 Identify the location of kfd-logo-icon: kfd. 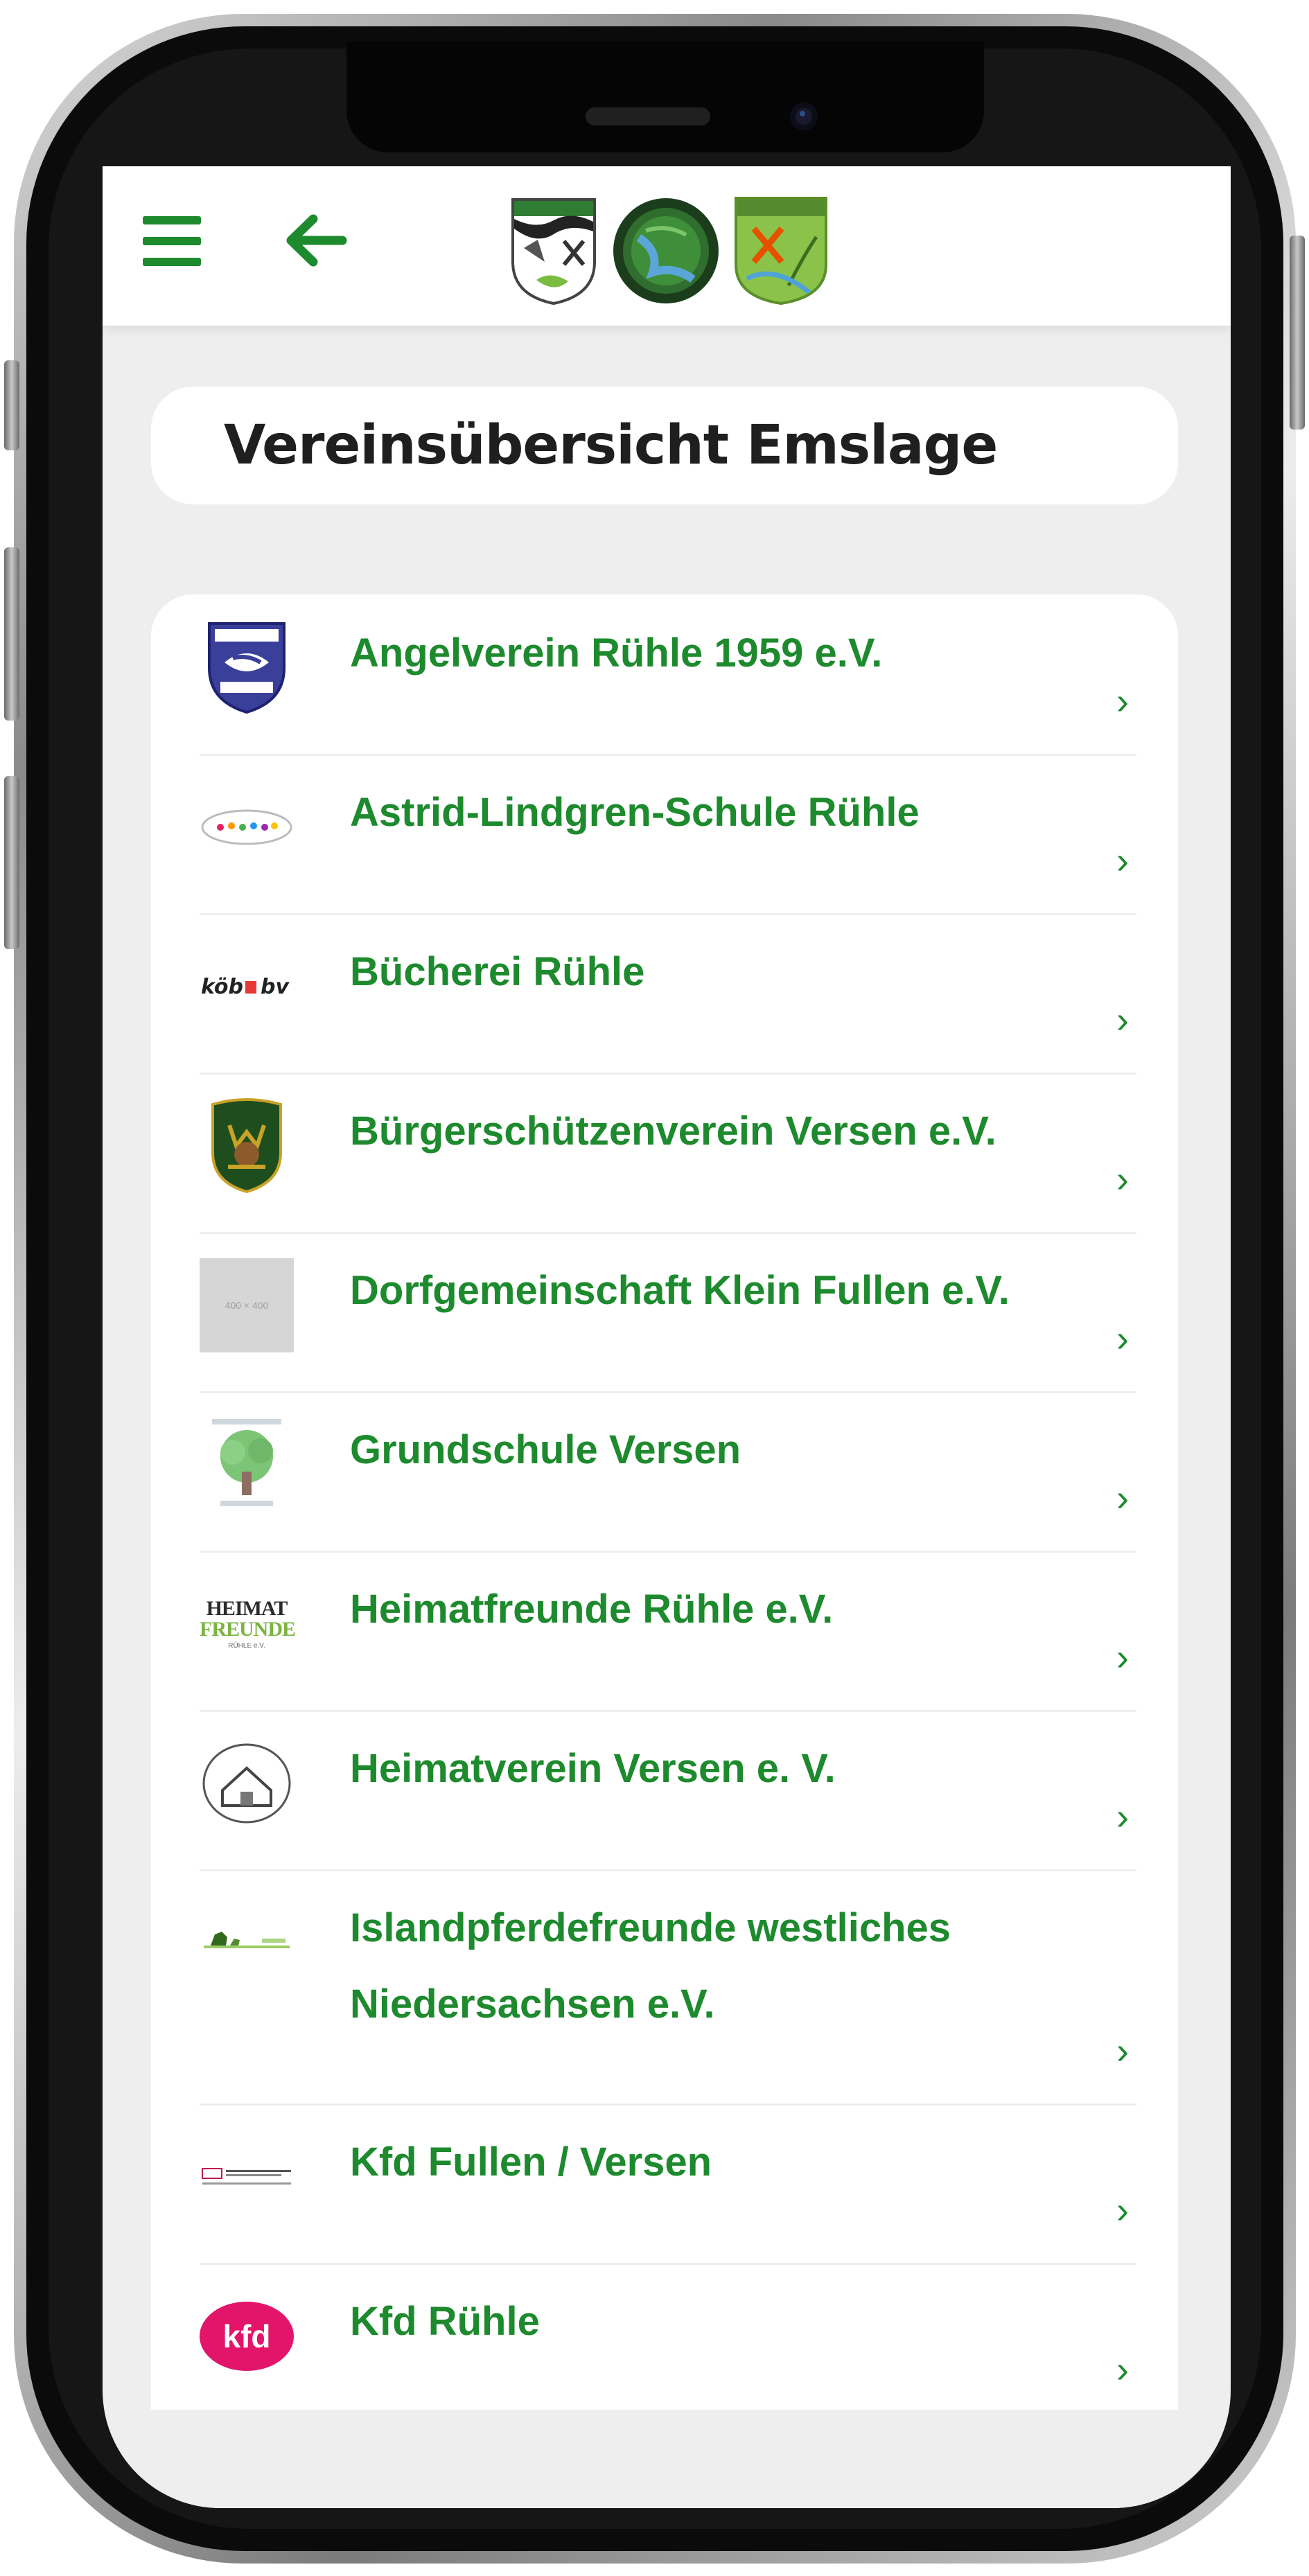
(247, 2336).